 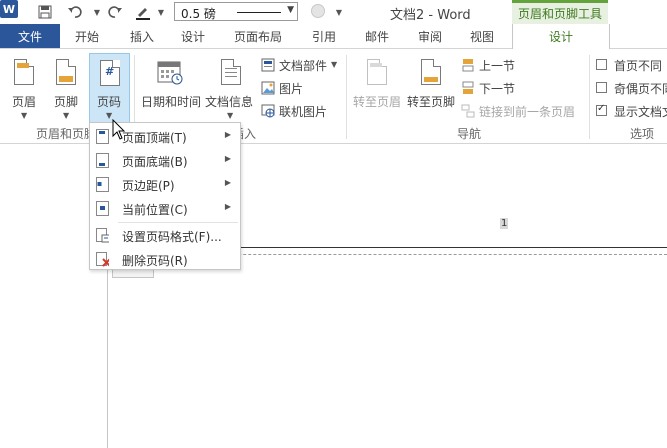 I want to click on tab-design: 设计, so click(x=193, y=36).